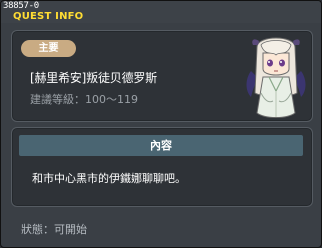  Describe the element at coordinates (276, 77) in the screenshot. I see `npc-portrait-icon` at that location.